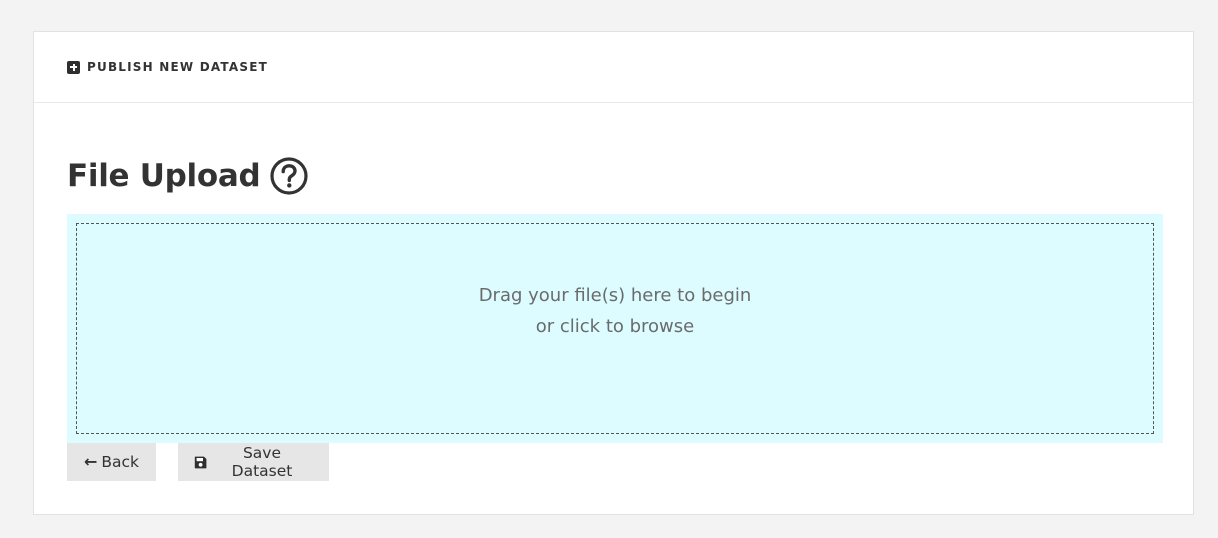 The image size is (1218, 538). Describe the element at coordinates (73, 67) in the screenshot. I see `plus-square-icon` at that location.